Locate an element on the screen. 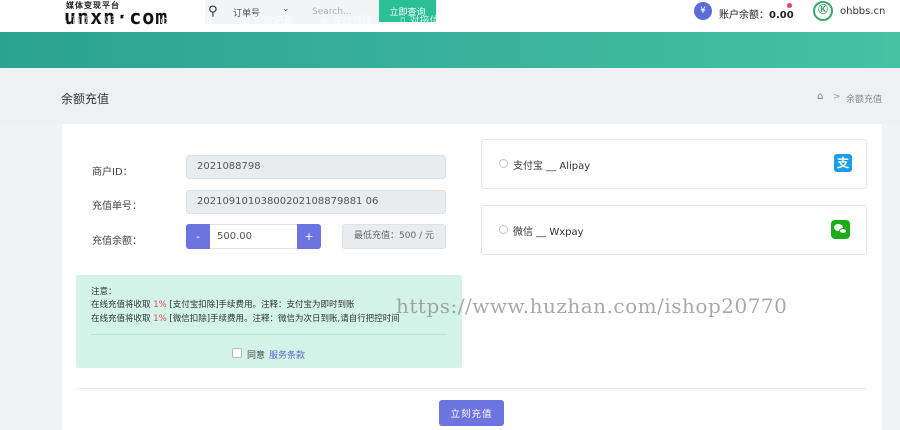  wechat-icon is located at coordinates (840, 229).